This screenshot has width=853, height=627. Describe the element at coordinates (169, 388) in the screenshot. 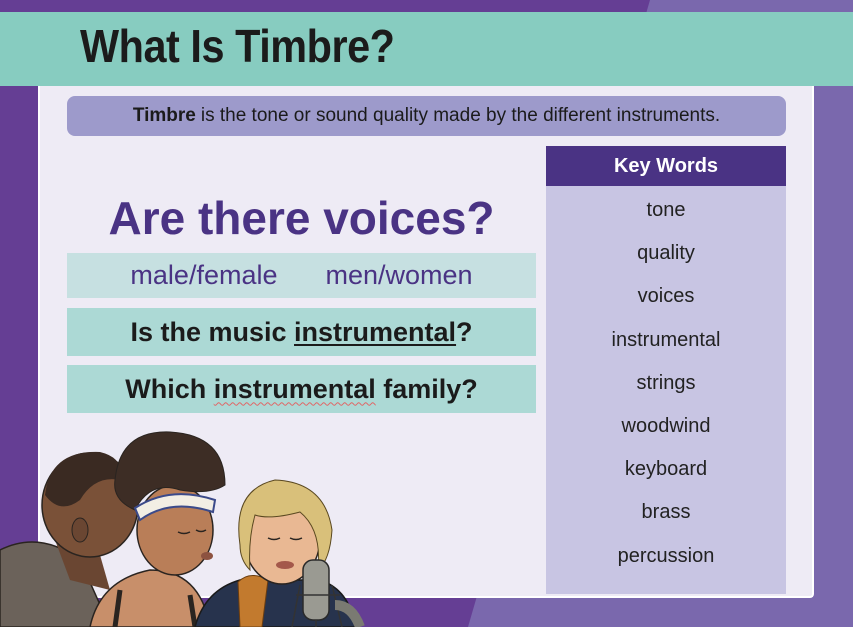

I see `question-prefix: Which` at that location.